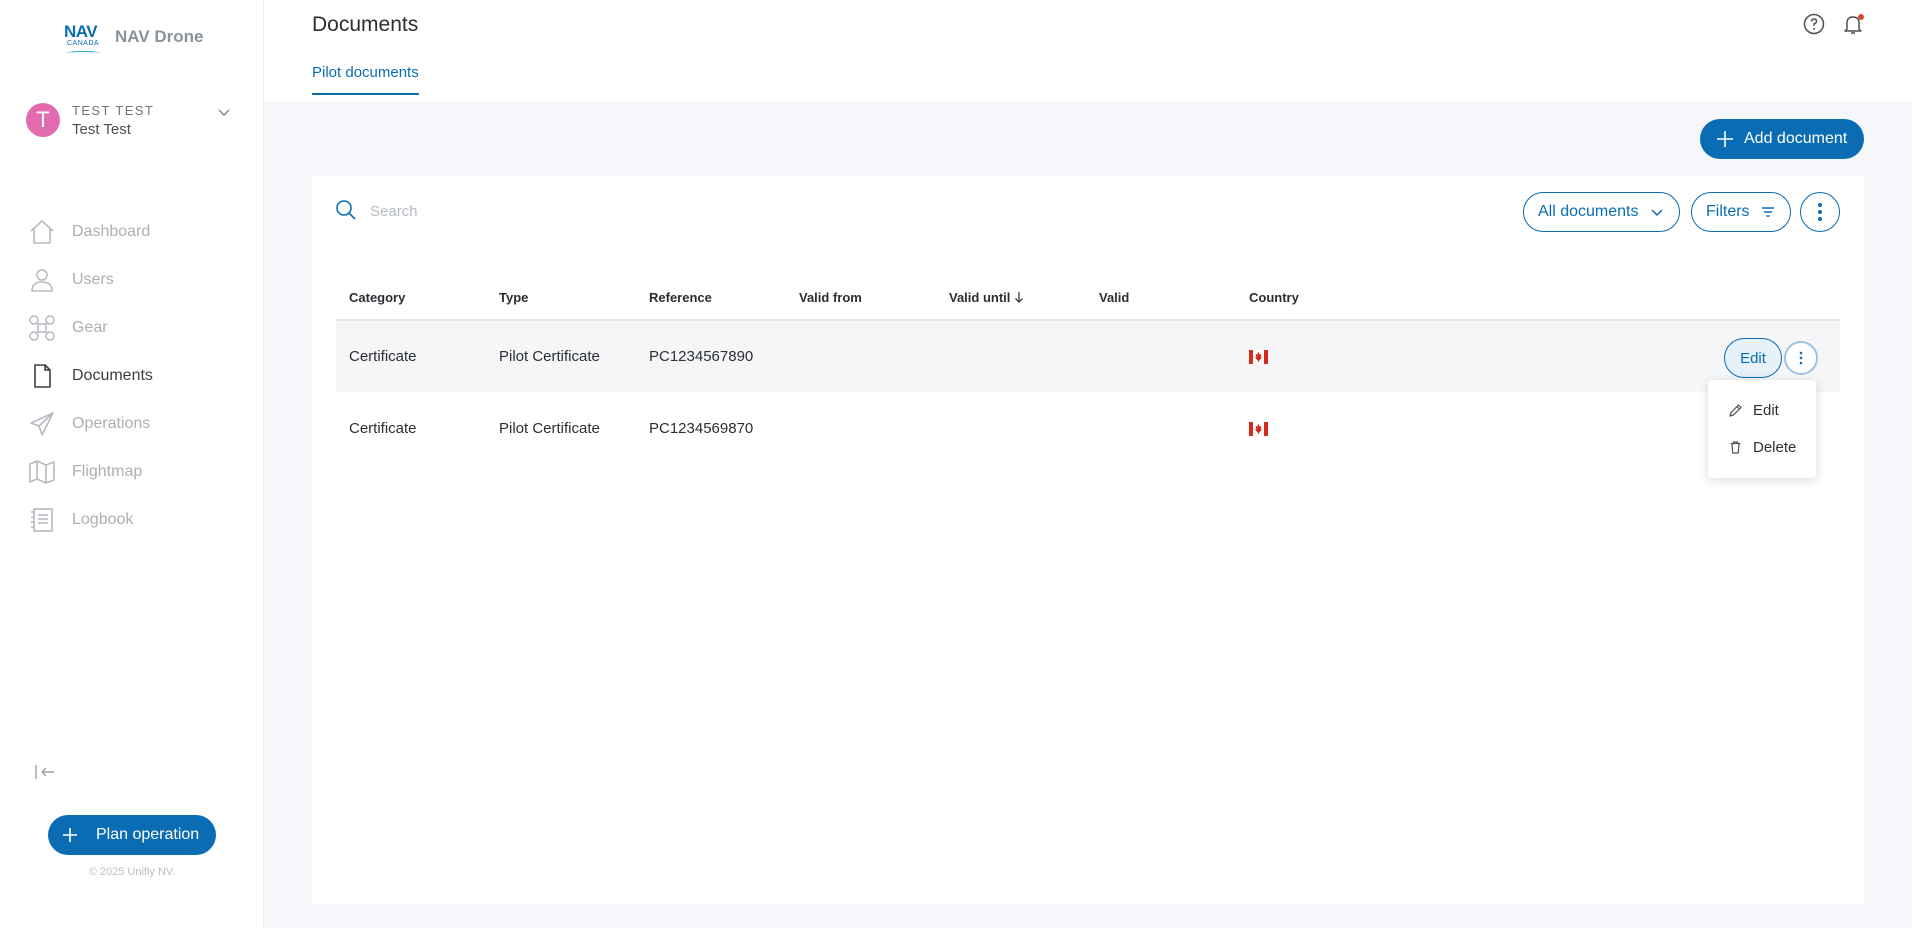  Describe the element at coordinates (1588, 211) in the screenshot. I see `document-scope-value: All documents` at that location.